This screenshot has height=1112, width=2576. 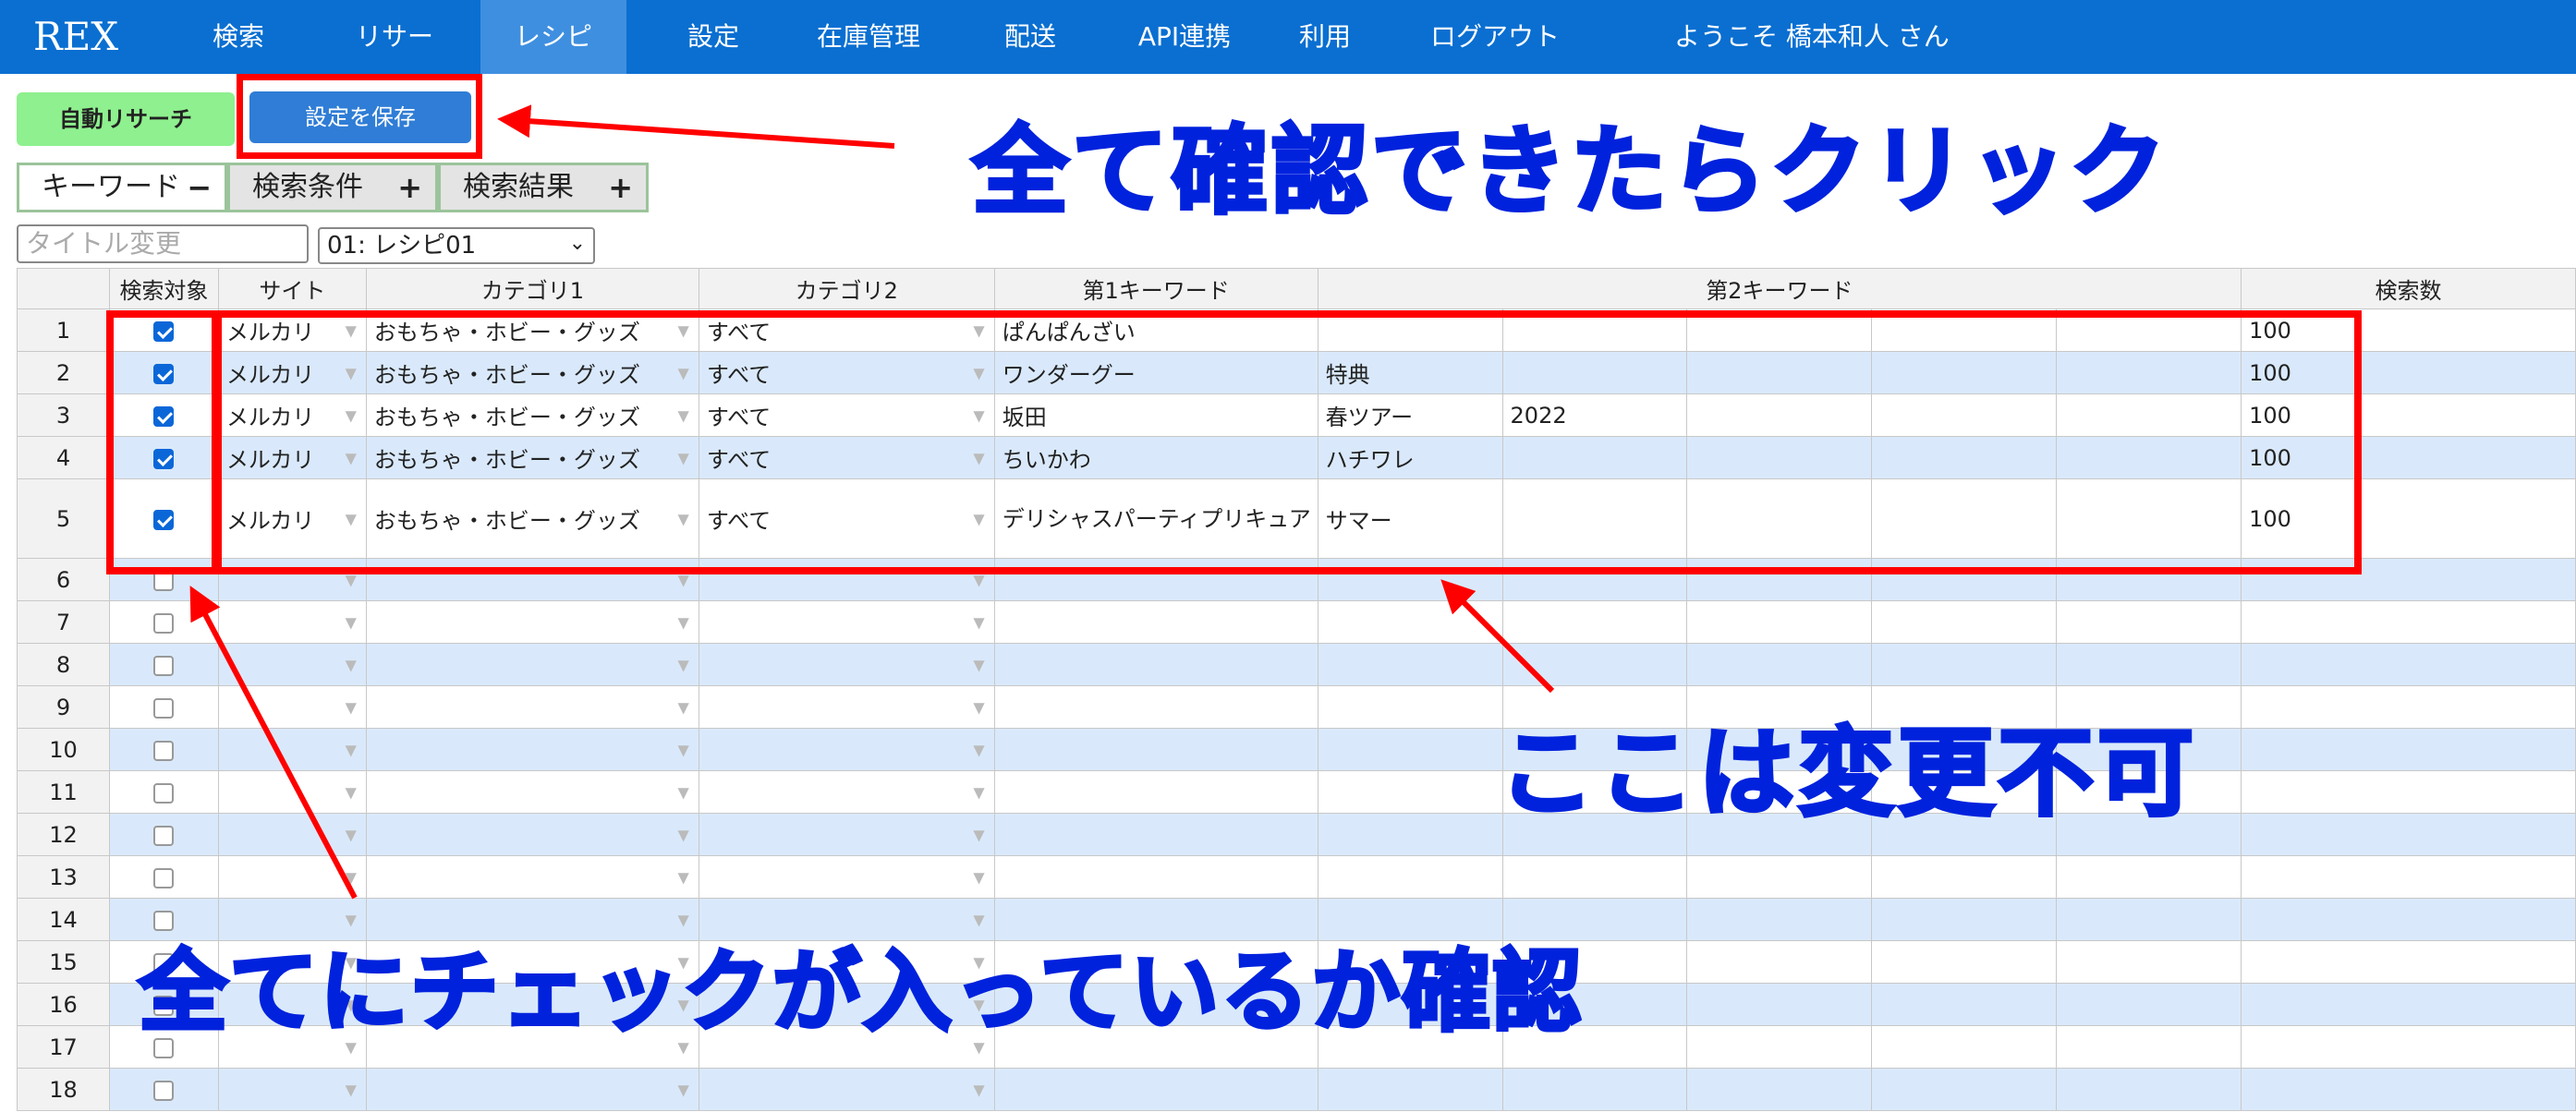 I want to click on keyword2-cell: ハチワレ, so click(x=1410, y=457).